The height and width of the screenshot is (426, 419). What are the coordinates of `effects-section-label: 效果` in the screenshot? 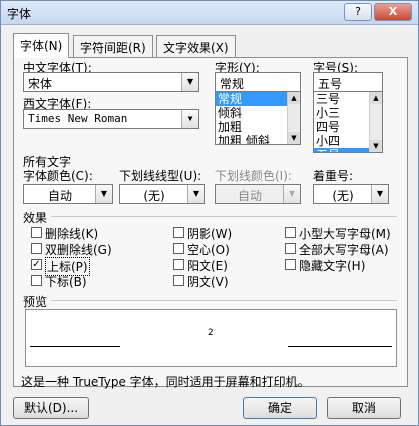 It's located at (35, 218).